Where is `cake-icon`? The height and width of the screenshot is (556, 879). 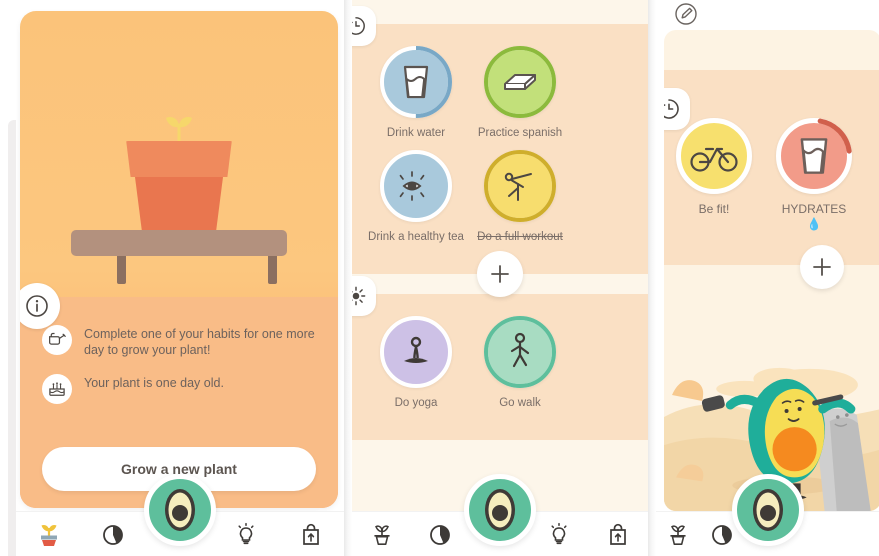
cake-icon is located at coordinates (57, 389).